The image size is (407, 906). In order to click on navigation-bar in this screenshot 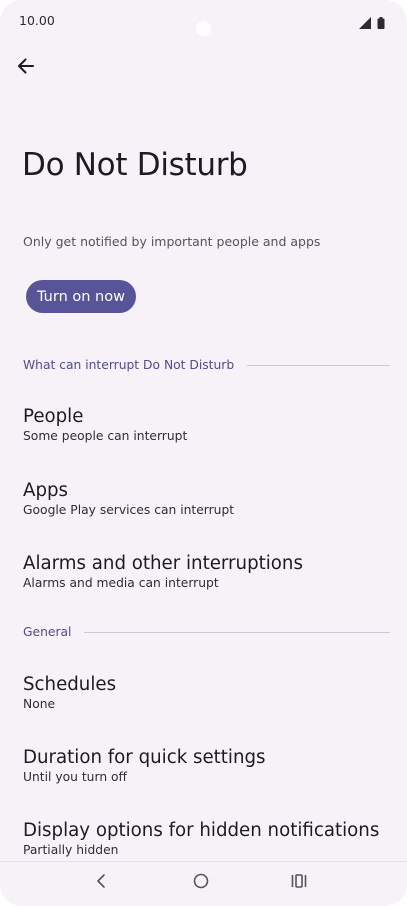, I will do `click(203, 883)`.